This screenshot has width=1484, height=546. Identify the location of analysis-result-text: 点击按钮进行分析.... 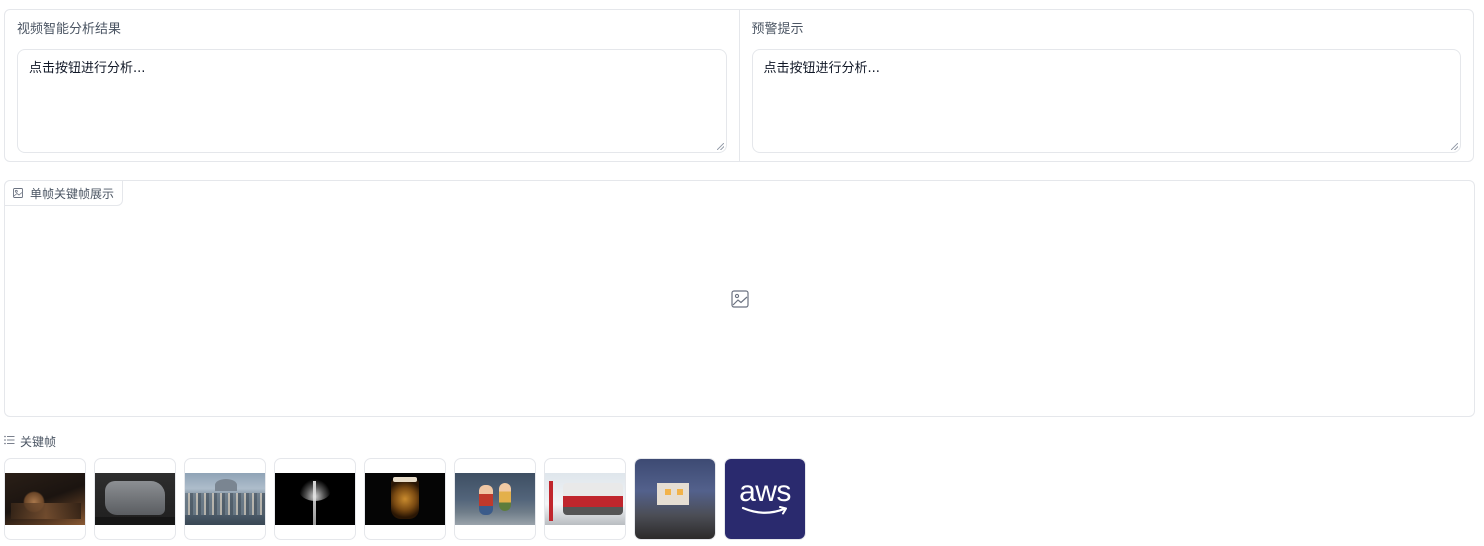
(87, 68).